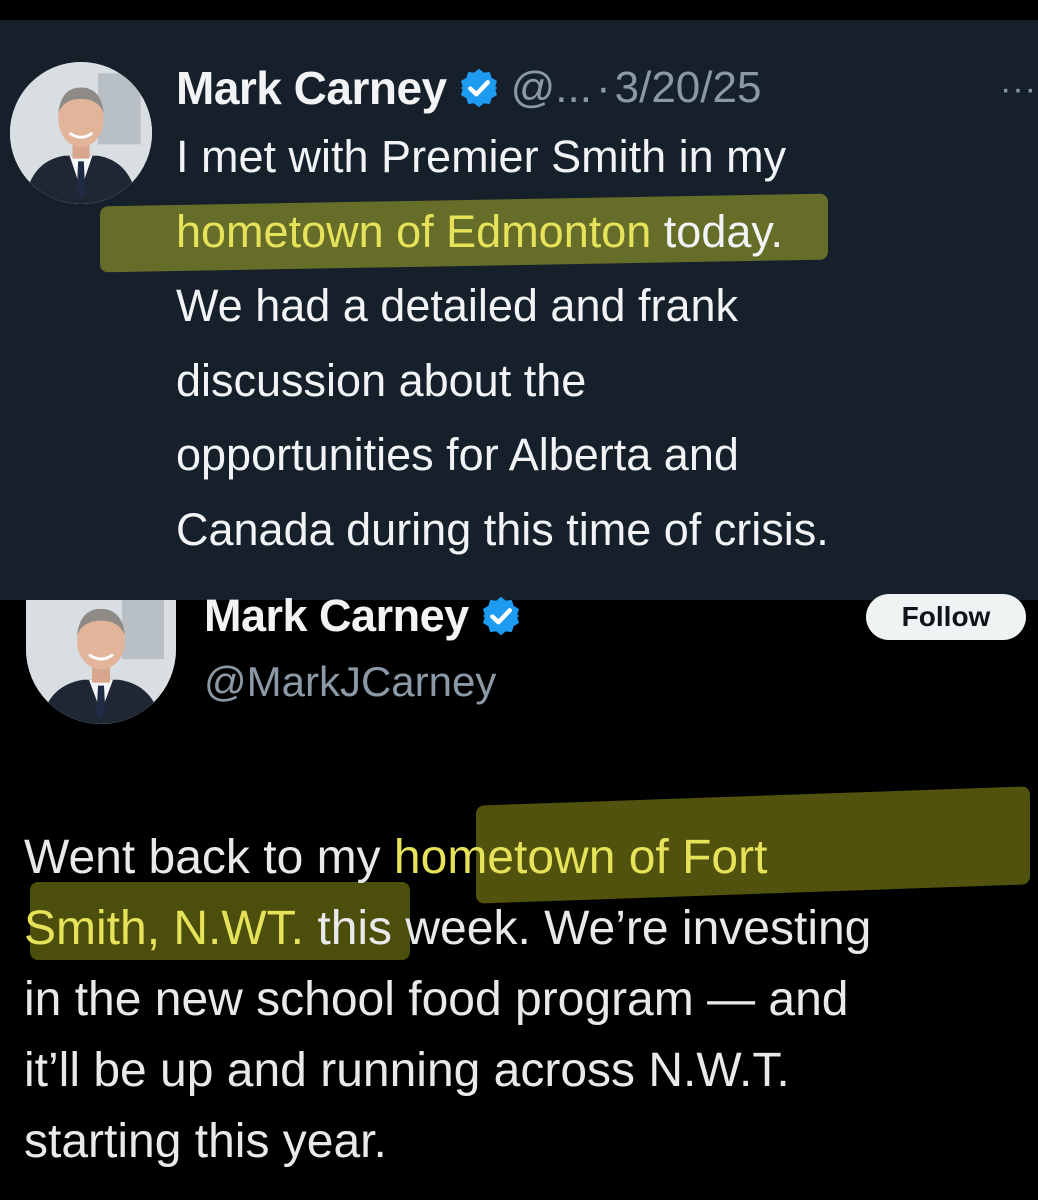 Image resolution: width=1038 pixels, height=1200 pixels. Describe the element at coordinates (448, 928) in the screenshot. I see `text-line: Smith, N.WT. this week. We’re investing` at that location.